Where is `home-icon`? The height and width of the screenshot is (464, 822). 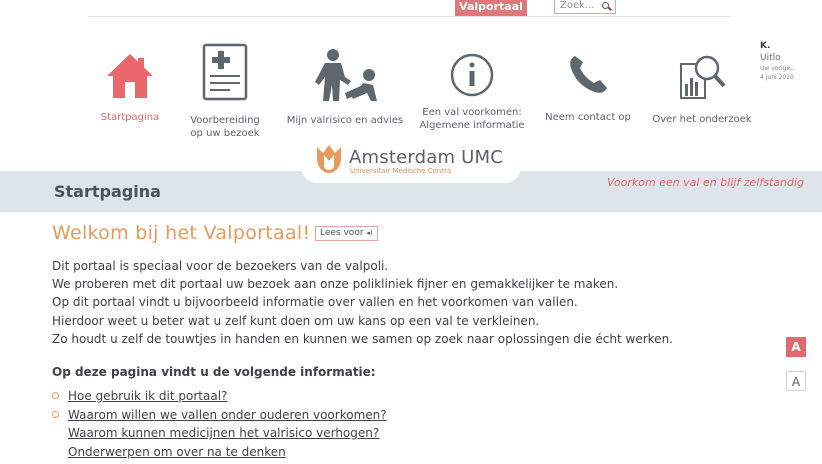
home-icon is located at coordinates (130, 76).